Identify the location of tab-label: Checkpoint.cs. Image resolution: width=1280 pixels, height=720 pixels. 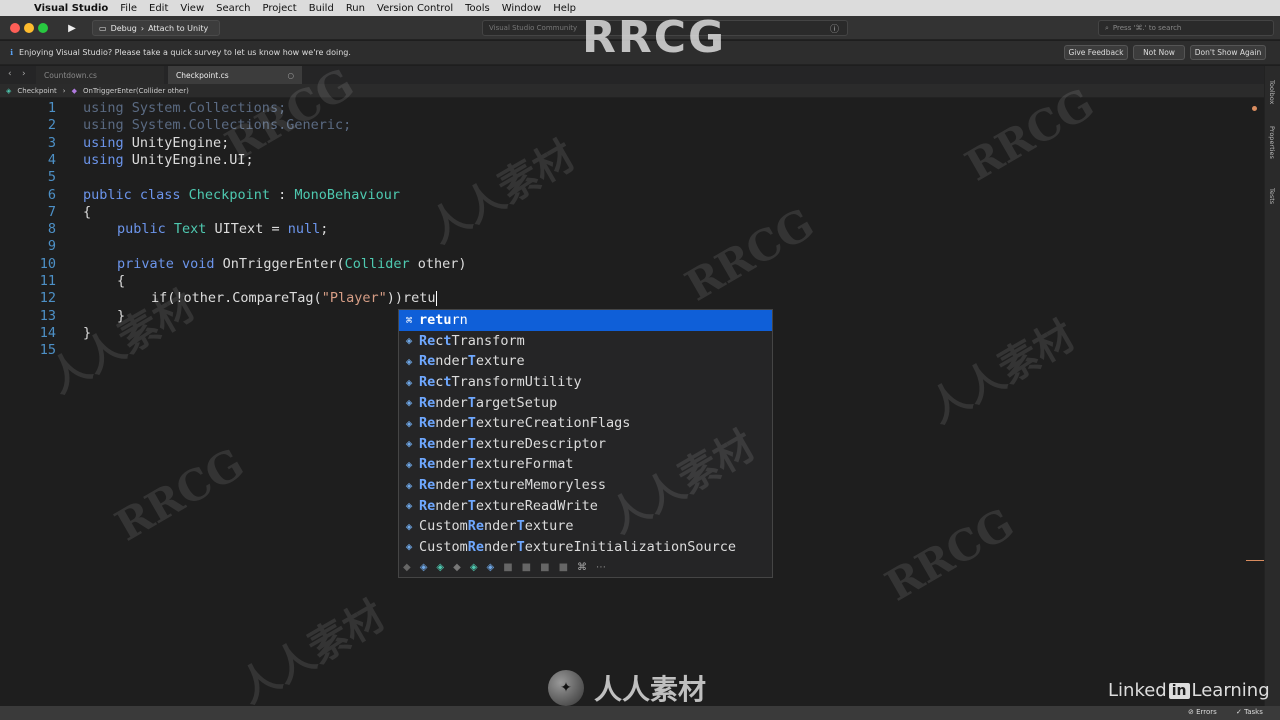
(202, 75).